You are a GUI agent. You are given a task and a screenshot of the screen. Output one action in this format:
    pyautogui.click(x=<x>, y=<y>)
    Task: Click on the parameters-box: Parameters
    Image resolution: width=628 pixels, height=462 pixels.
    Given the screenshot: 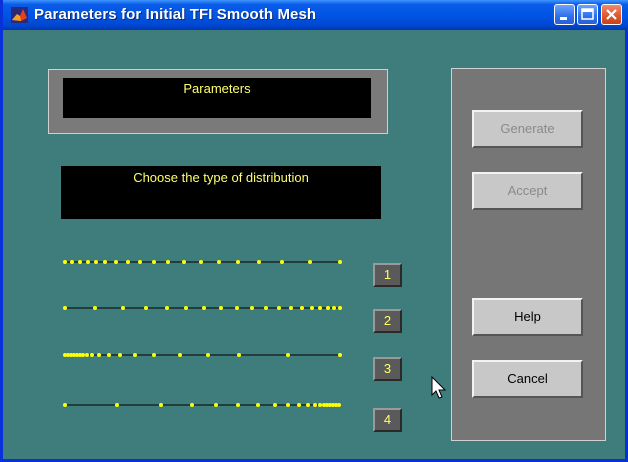 What is the action you would take?
    pyautogui.click(x=217, y=98)
    